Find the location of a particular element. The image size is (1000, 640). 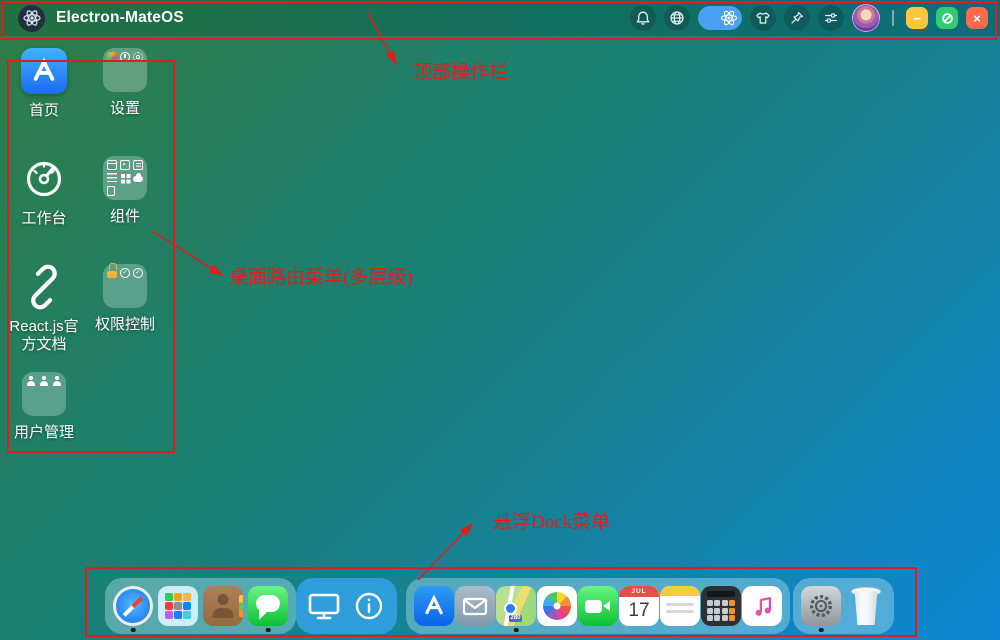

app-logo is located at coordinates (31, 18).